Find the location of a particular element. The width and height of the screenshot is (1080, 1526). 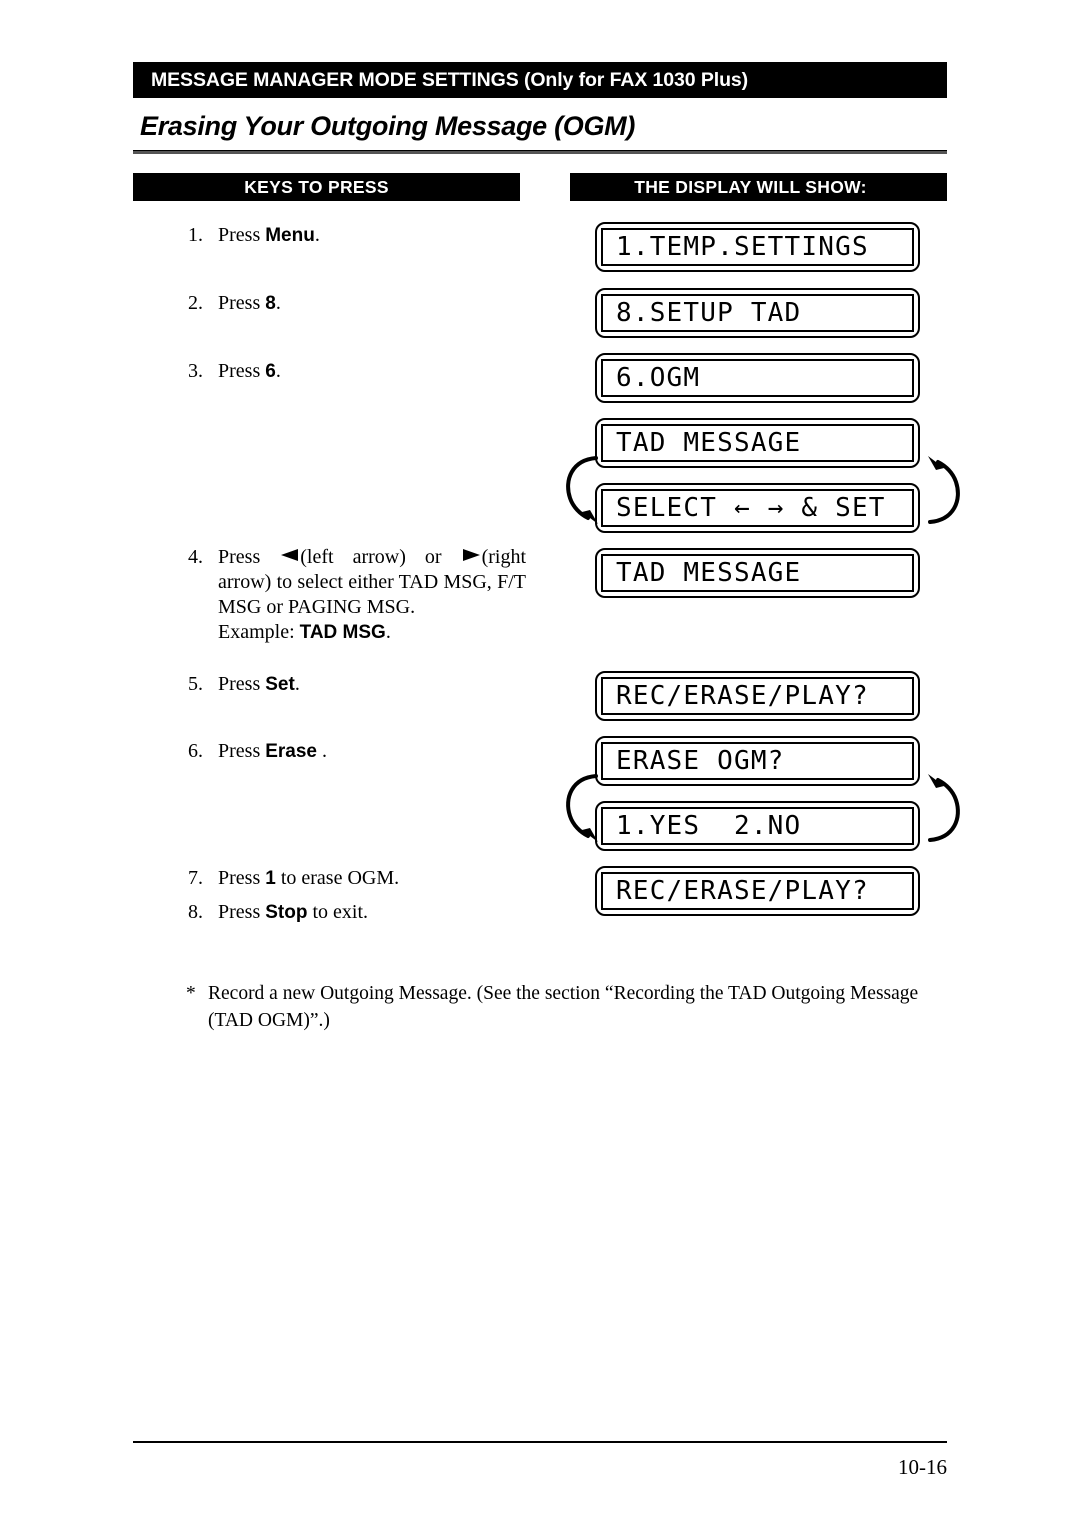

step-6: 6. Press Erase . is located at coordinates (368, 751).